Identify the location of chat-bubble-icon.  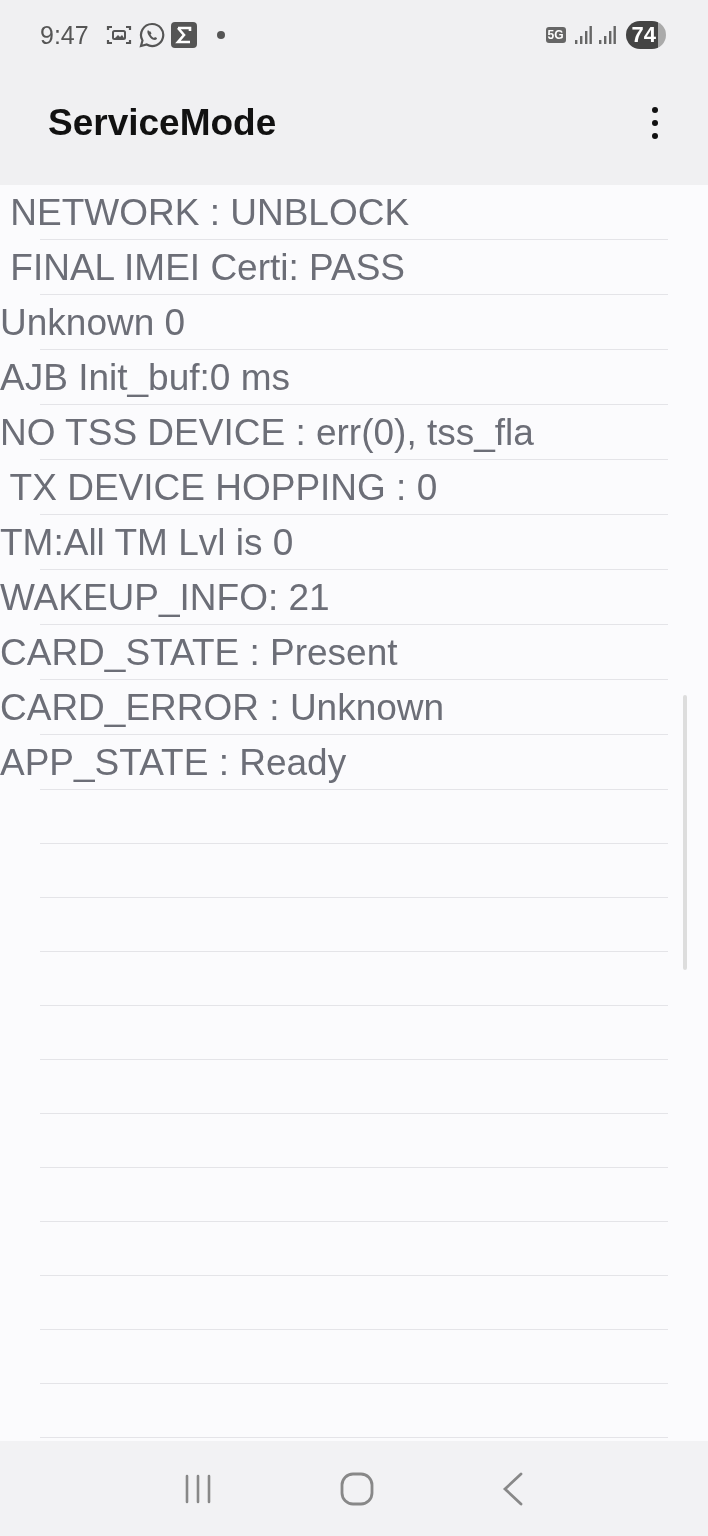
(151, 35).